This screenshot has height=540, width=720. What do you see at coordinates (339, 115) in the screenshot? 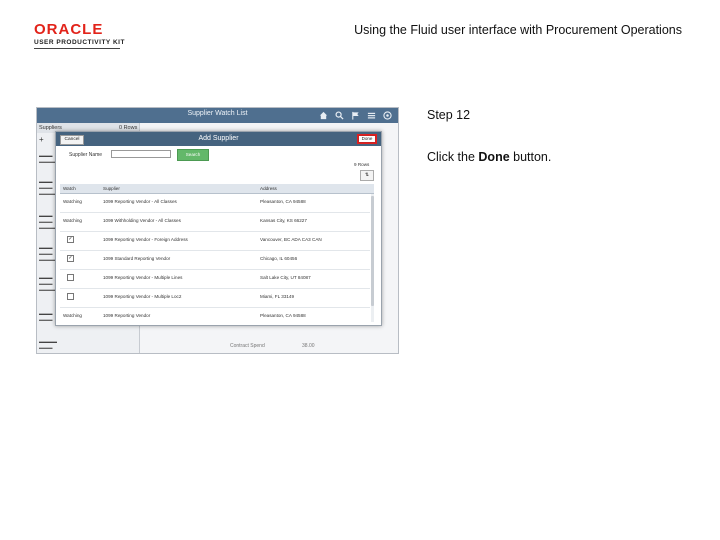
I see `search-icon` at bounding box center [339, 115].